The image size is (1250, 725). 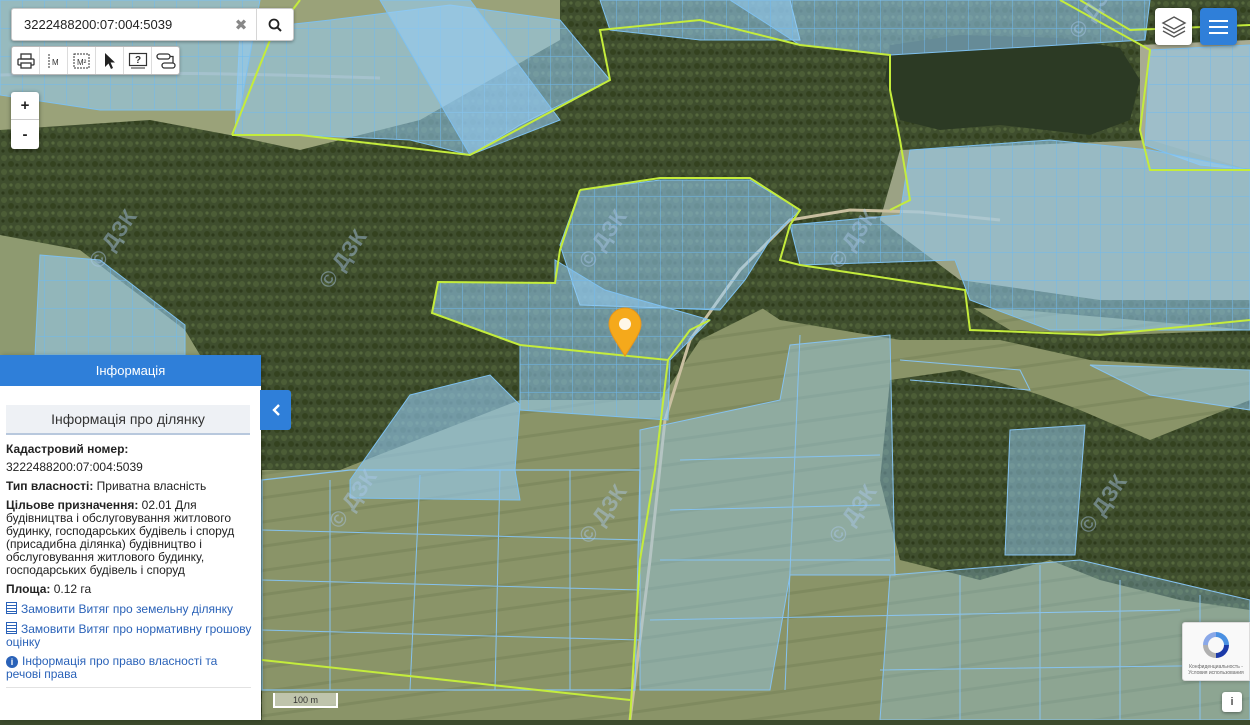 I want to click on identify-button: ?, so click(x=138, y=60).